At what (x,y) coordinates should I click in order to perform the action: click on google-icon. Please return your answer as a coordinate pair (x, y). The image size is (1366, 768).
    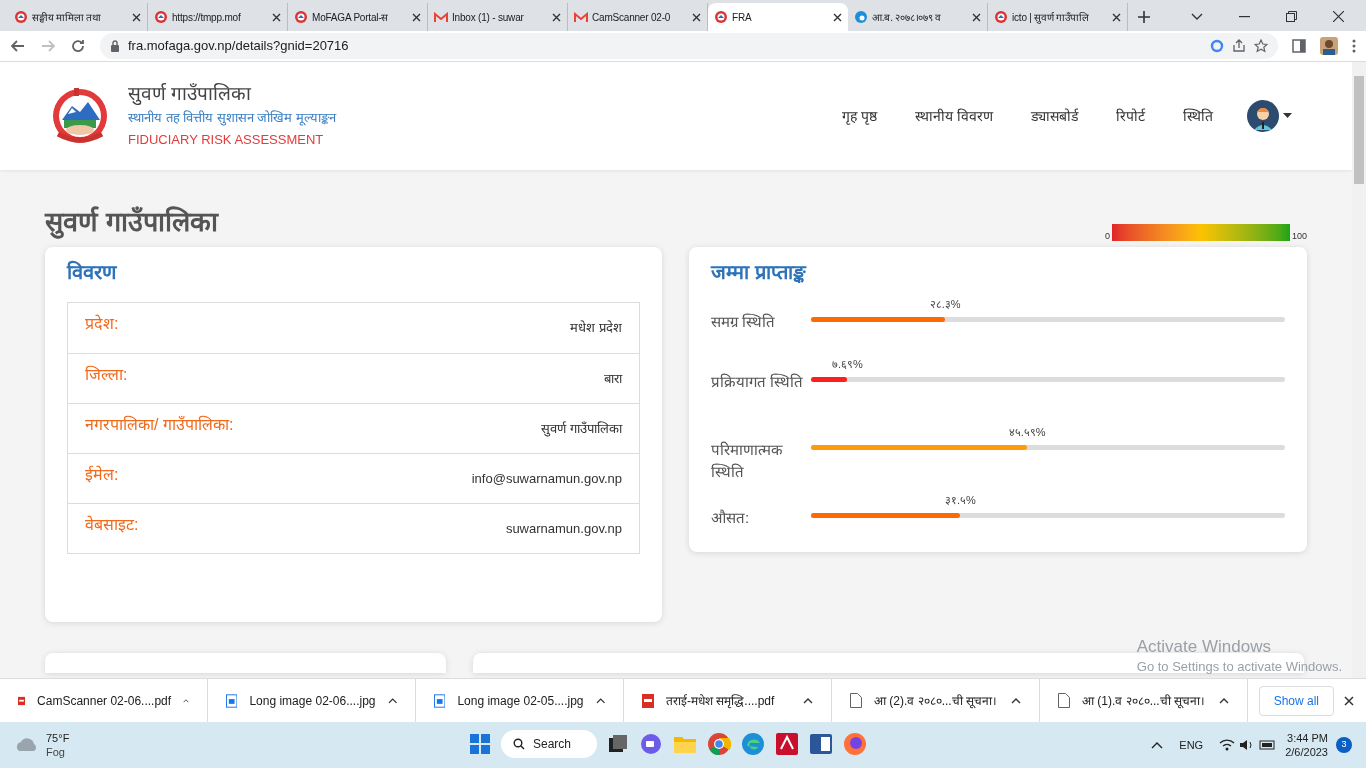
    Looking at the image, I should click on (1217, 46).